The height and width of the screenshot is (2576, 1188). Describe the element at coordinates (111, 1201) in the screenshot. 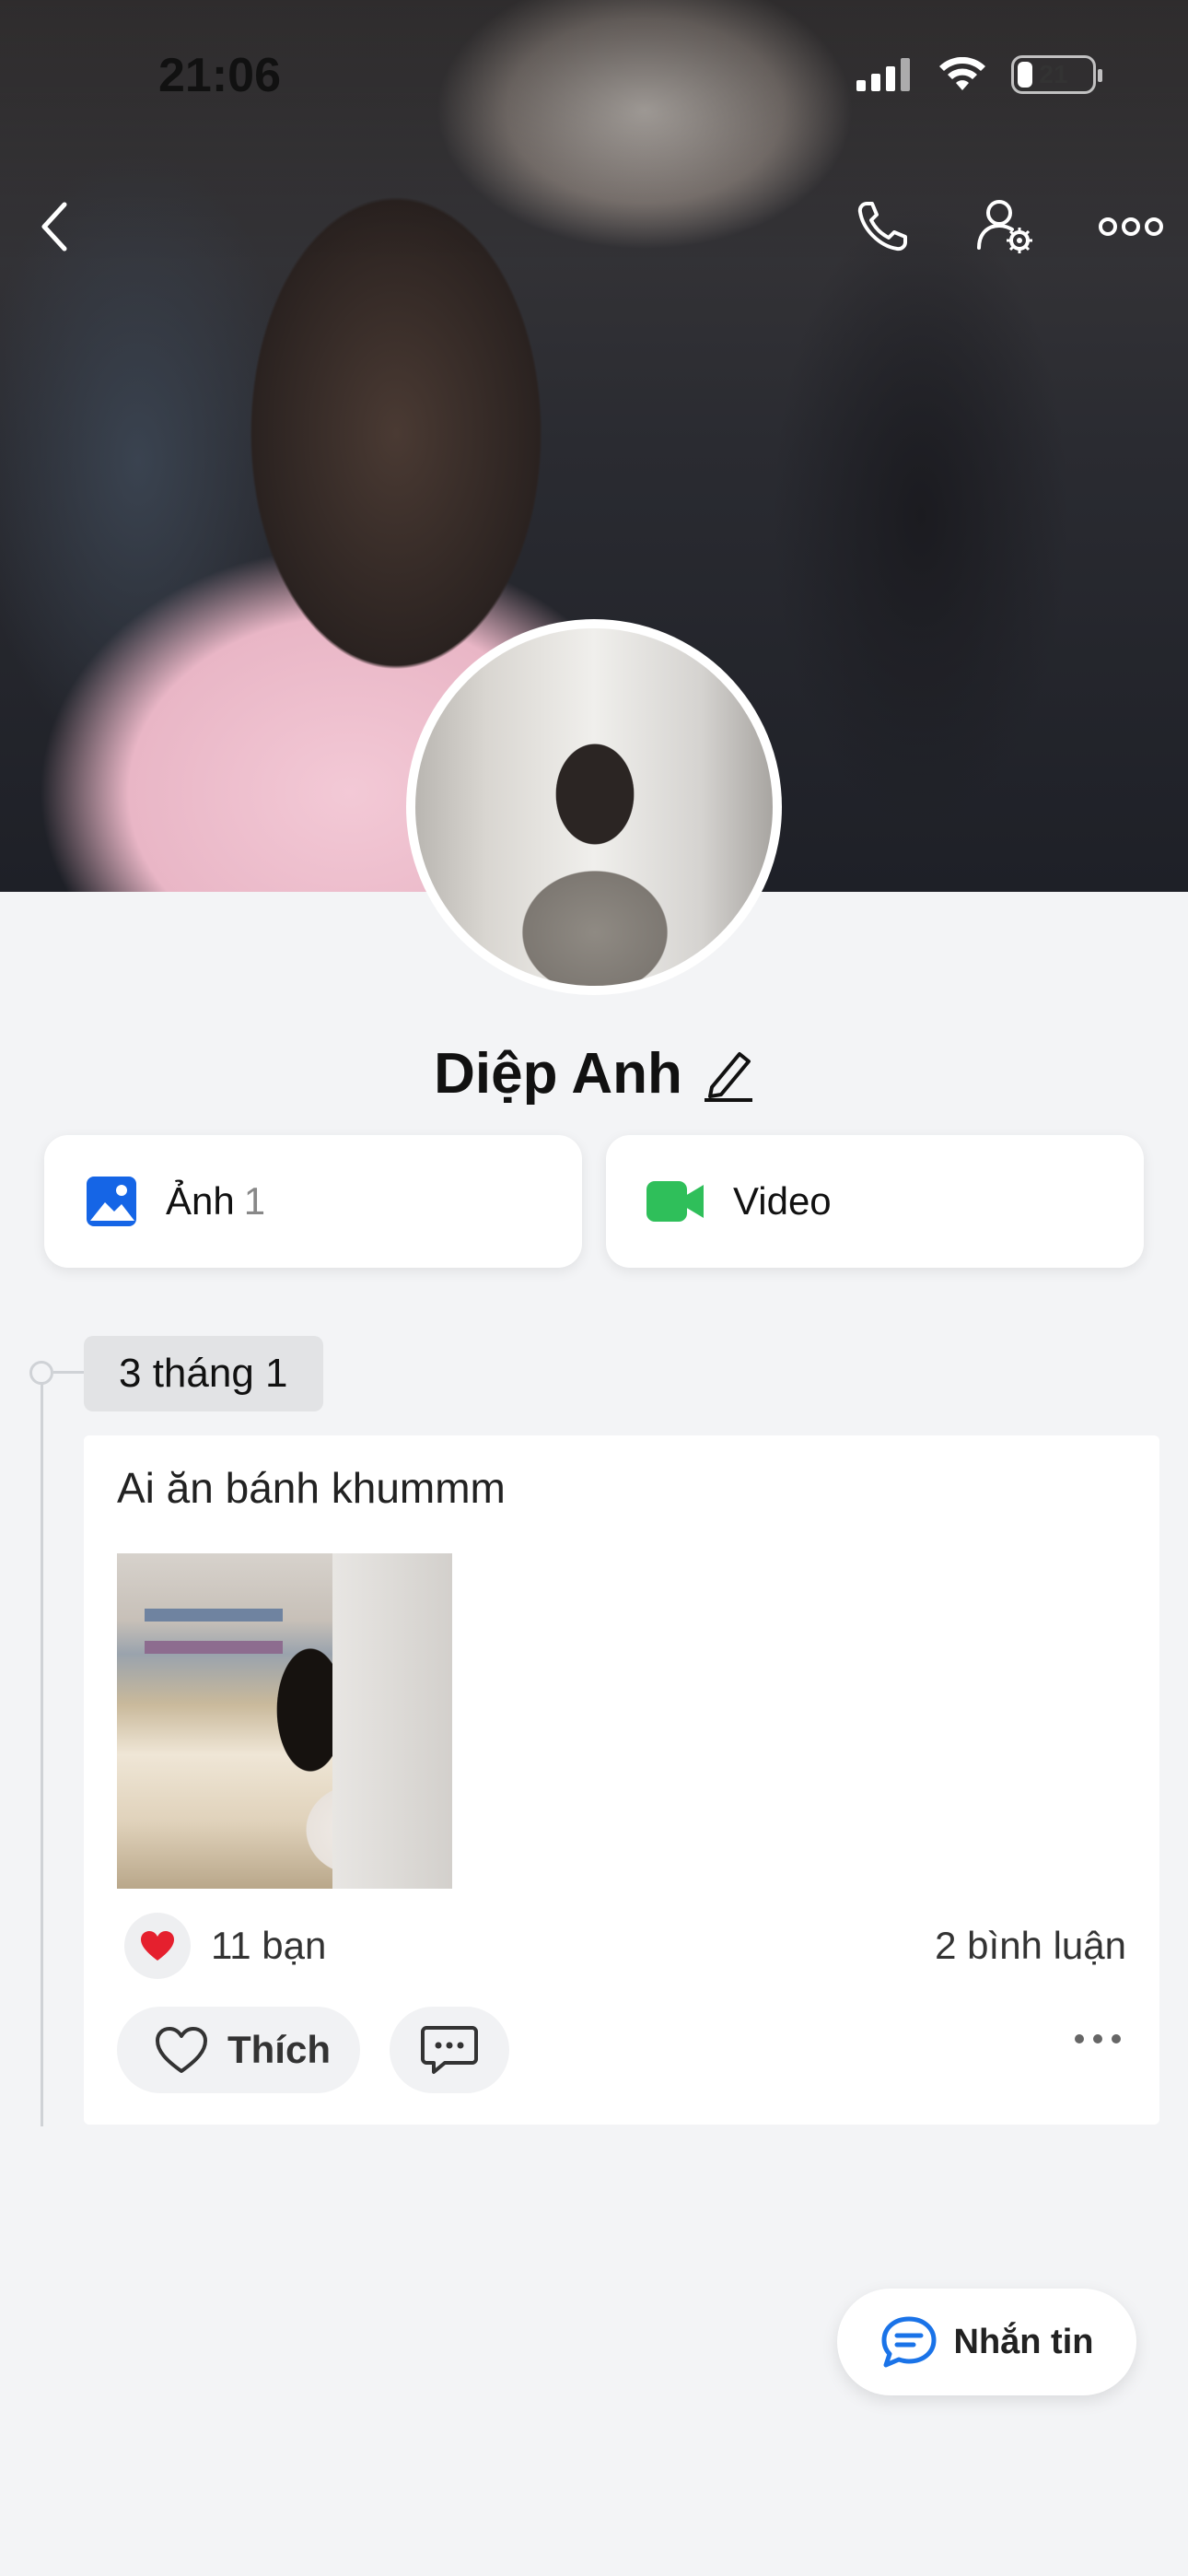

I see `photo-icon` at that location.